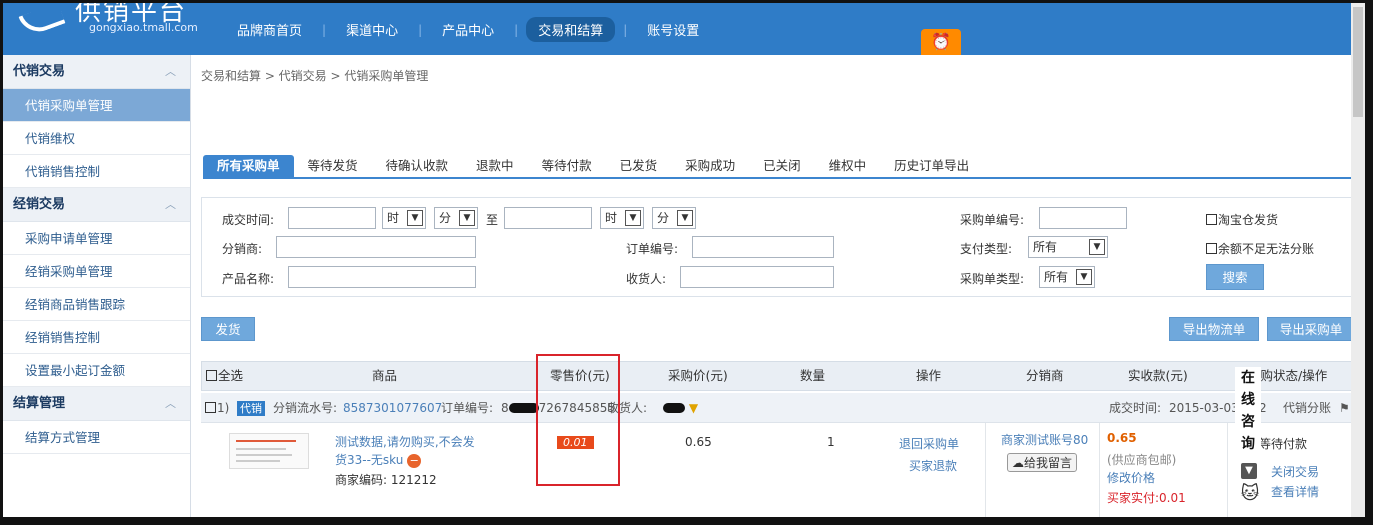 This screenshot has height=525, width=1373. I want to click on select-all-checkbox: 全选, so click(224, 376).